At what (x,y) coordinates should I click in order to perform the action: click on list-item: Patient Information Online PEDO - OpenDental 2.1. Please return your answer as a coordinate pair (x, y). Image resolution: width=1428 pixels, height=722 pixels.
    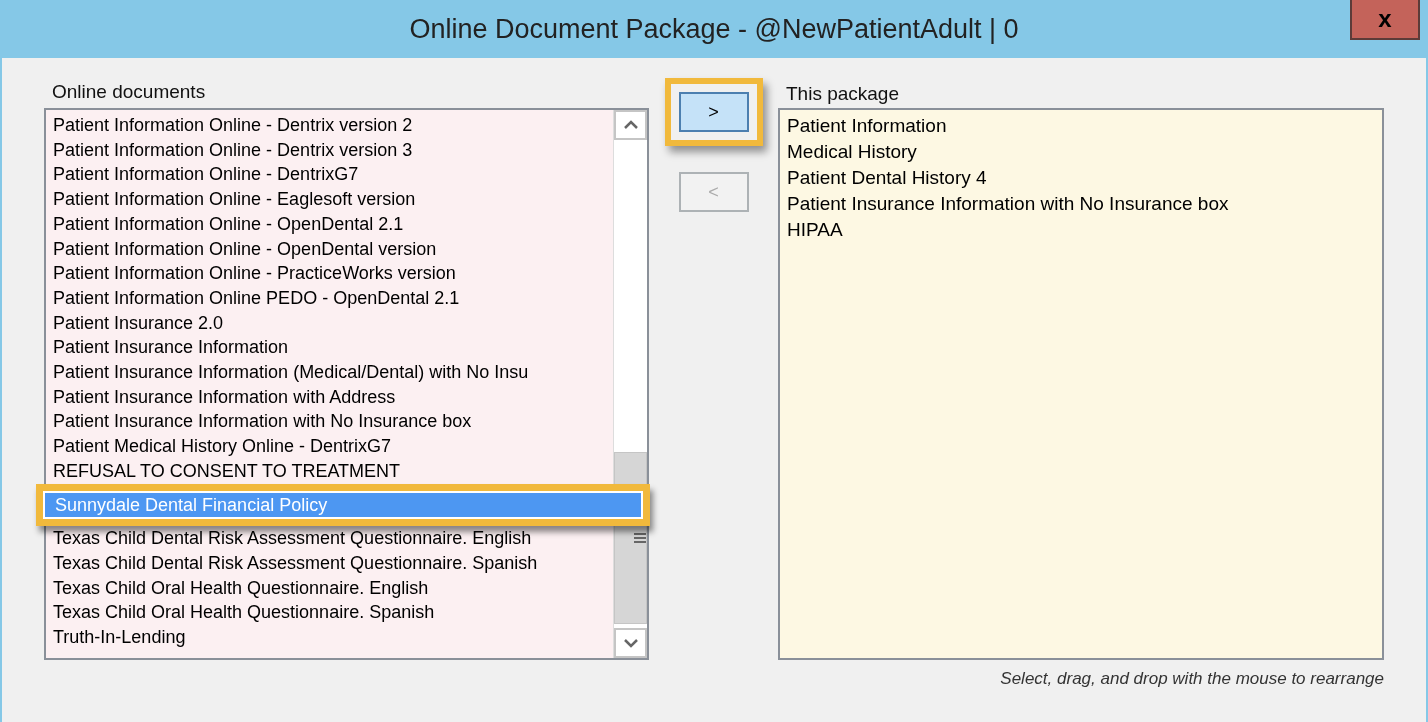
    Looking at the image, I should click on (332, 298).